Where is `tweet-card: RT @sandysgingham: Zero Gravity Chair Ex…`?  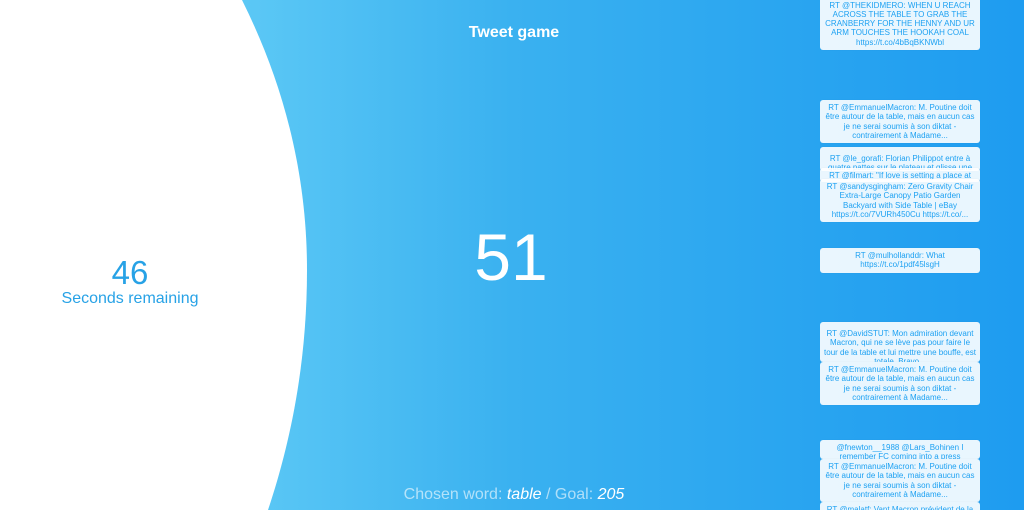 tweet-card: RT @sandysgingham: Zero Gravity Chair Ex… is located at coordinates (900, 201).